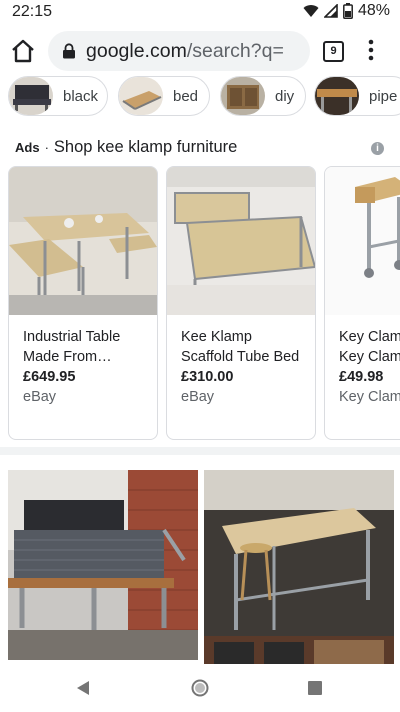 The height and width of the screenshot is (712, 400). What do you see at coordinates (216, 337) in the screenshot?
I see `product-title-line-1: Kee Klamp` at bounding box center [216, 337].